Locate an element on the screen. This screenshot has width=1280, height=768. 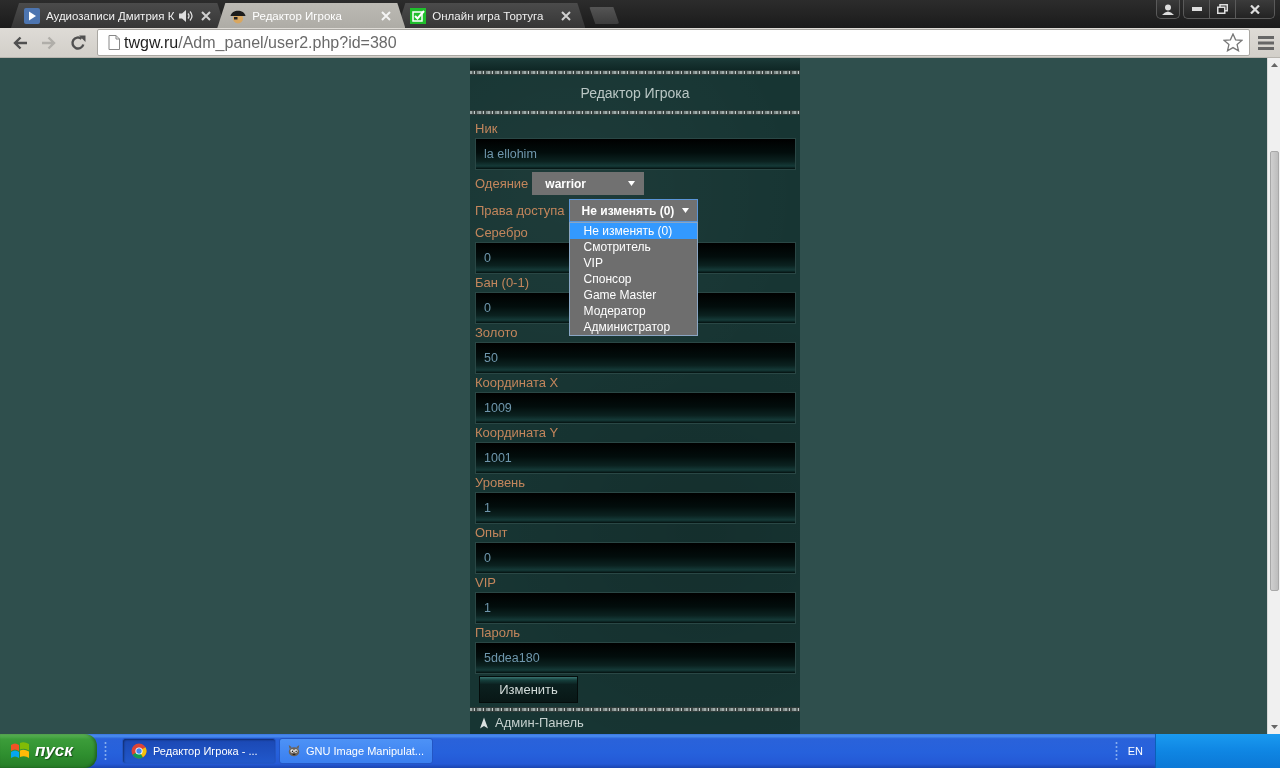
field-label: Координата Y is located at coordinates (517, 433).